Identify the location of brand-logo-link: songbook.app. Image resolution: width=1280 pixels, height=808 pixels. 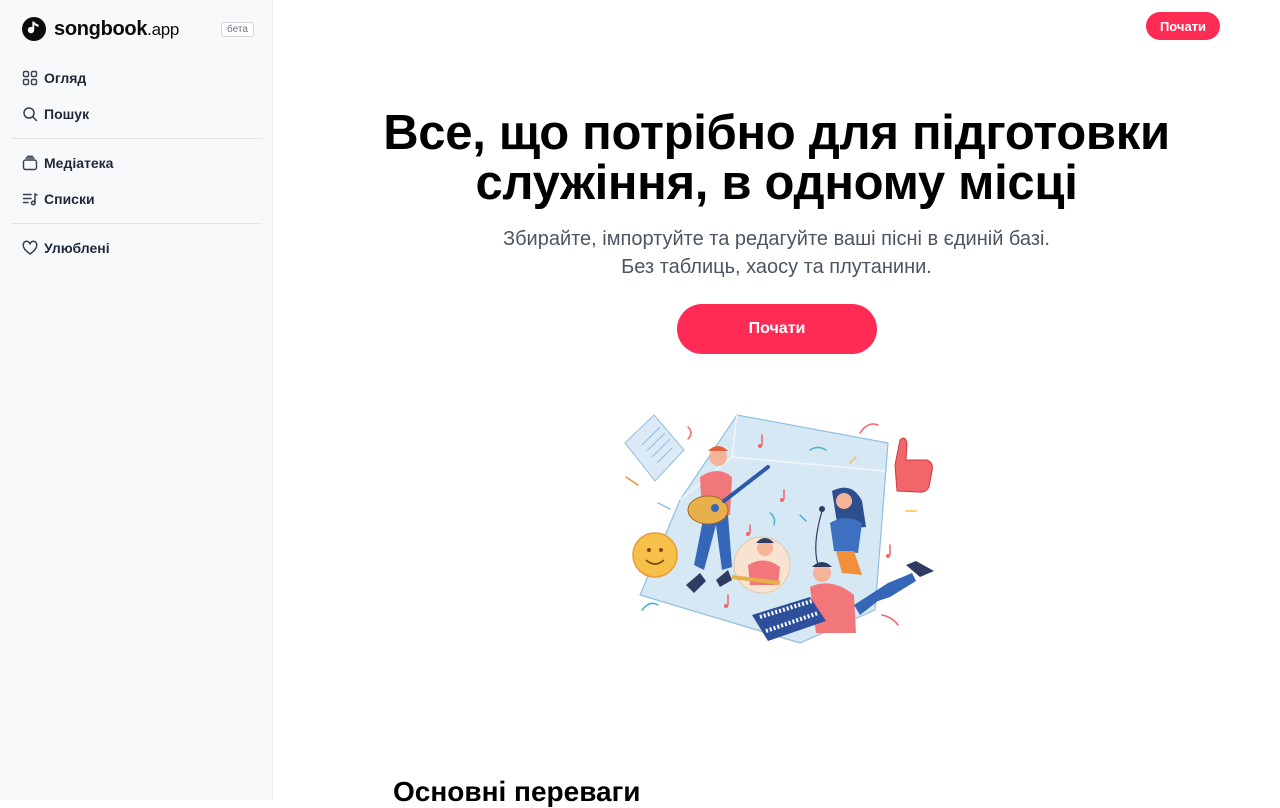
(100, 29).